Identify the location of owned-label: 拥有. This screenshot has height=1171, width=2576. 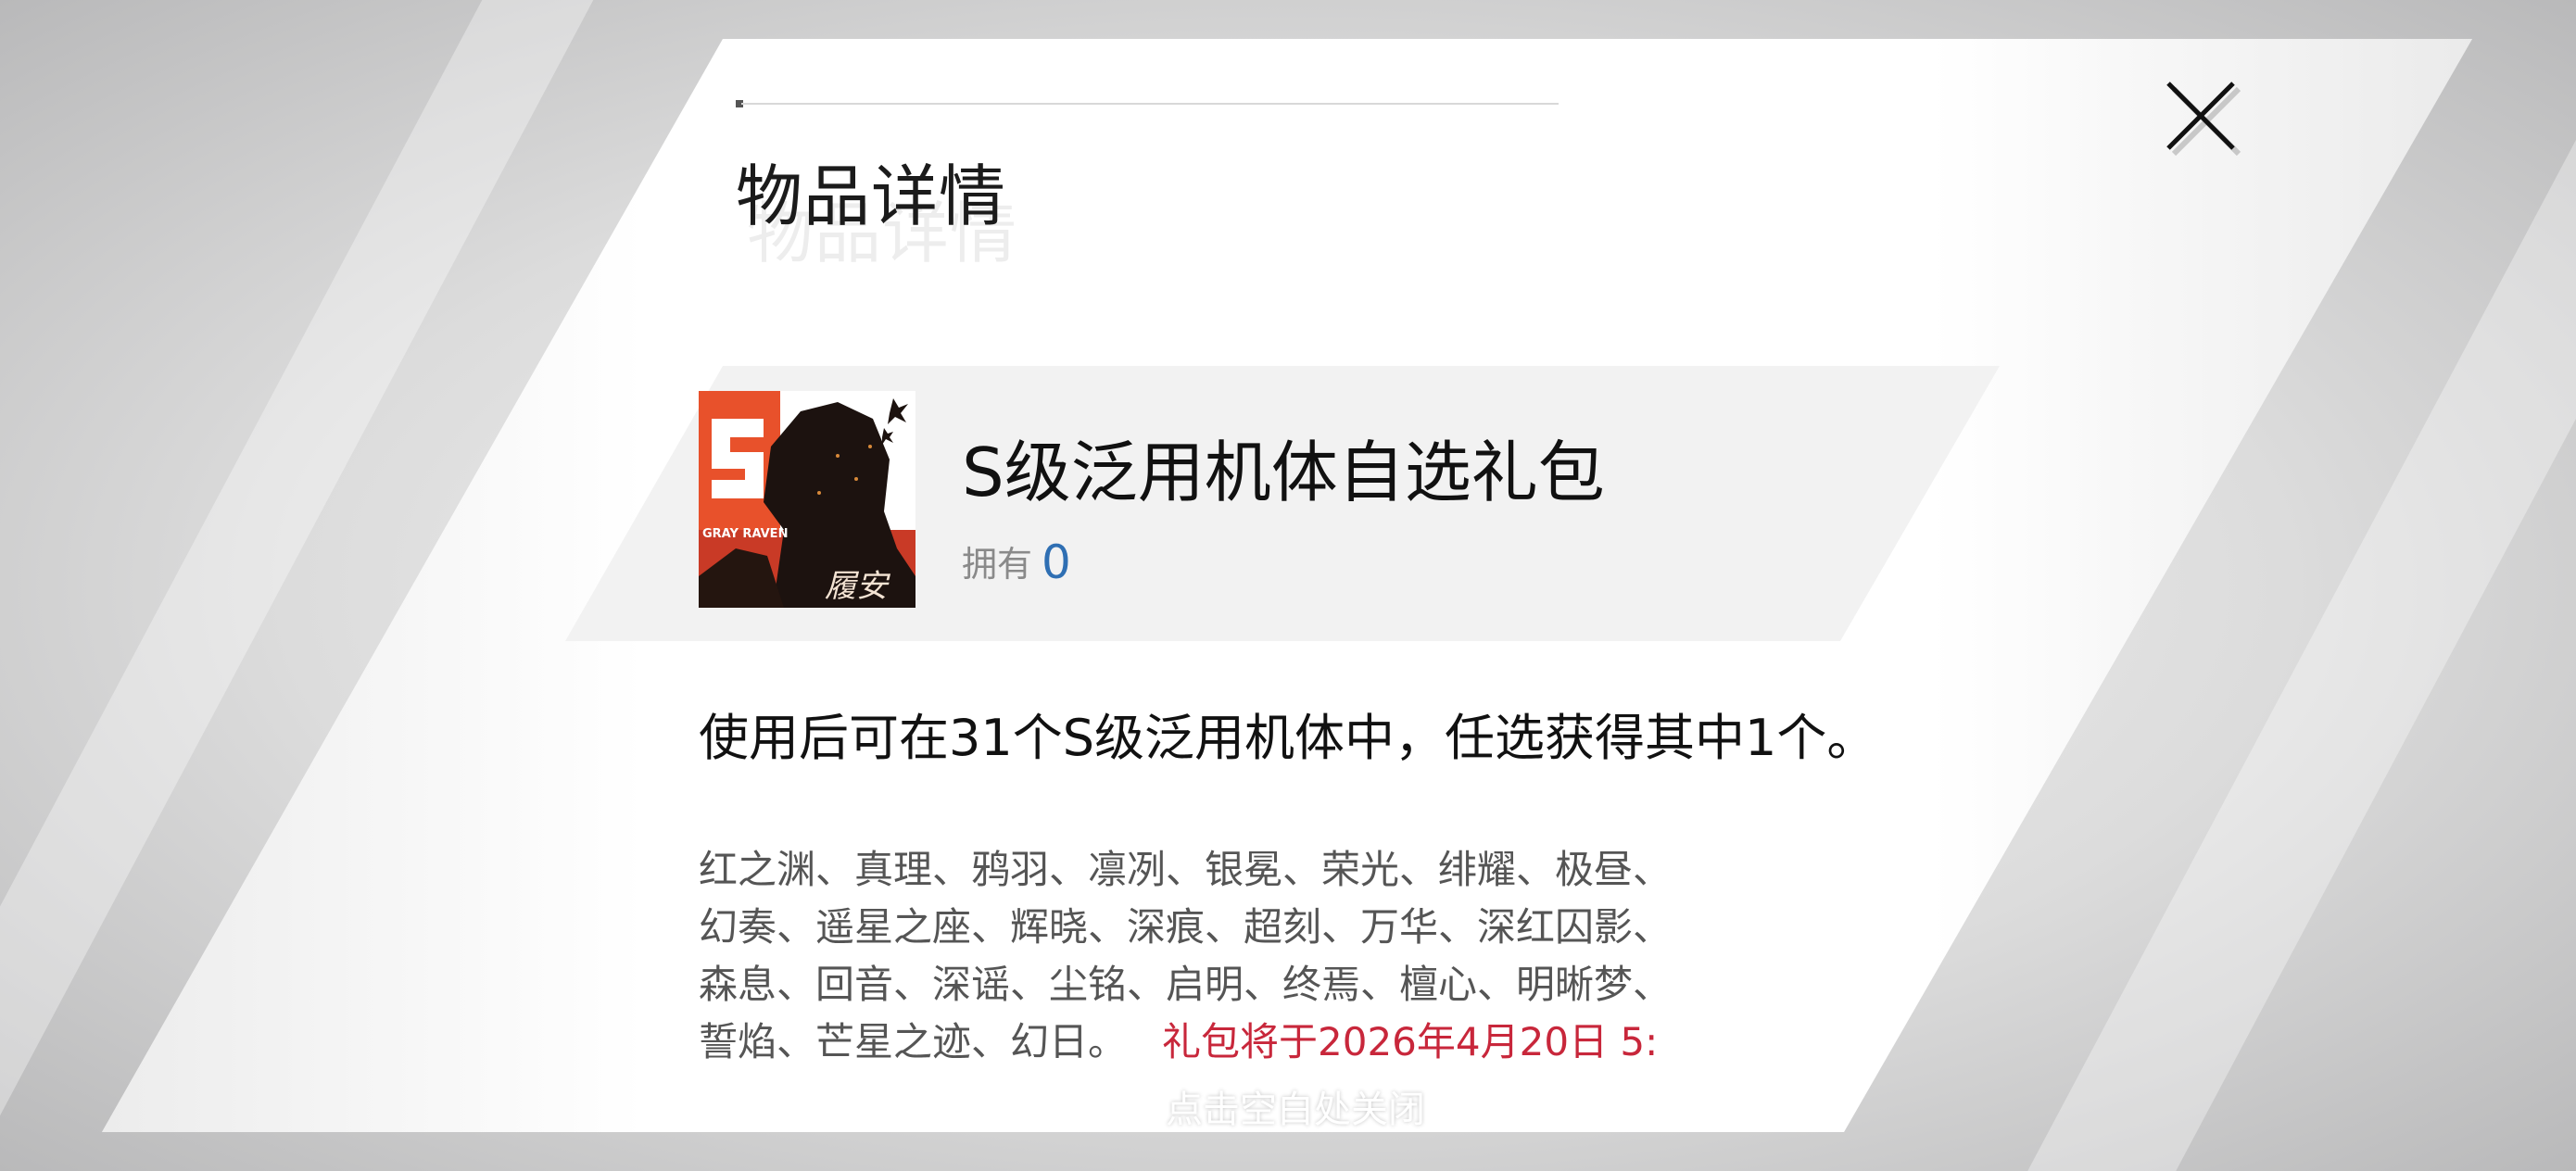
(998, 565).